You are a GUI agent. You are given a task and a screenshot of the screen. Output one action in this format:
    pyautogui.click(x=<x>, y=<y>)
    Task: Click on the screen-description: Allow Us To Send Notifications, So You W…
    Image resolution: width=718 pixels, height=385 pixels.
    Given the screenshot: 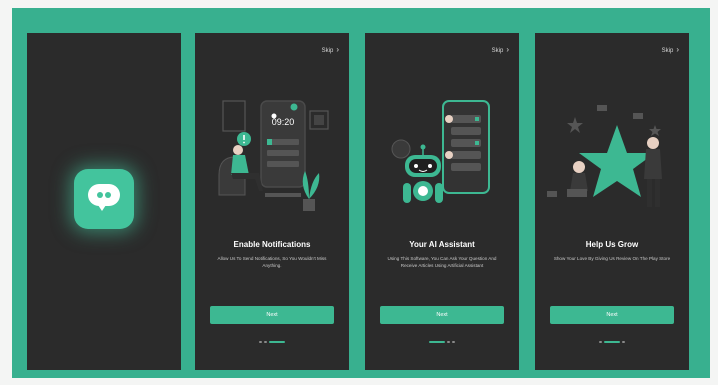 What is the action you would take?
    pyautogui.click(x=272, y=262)
    